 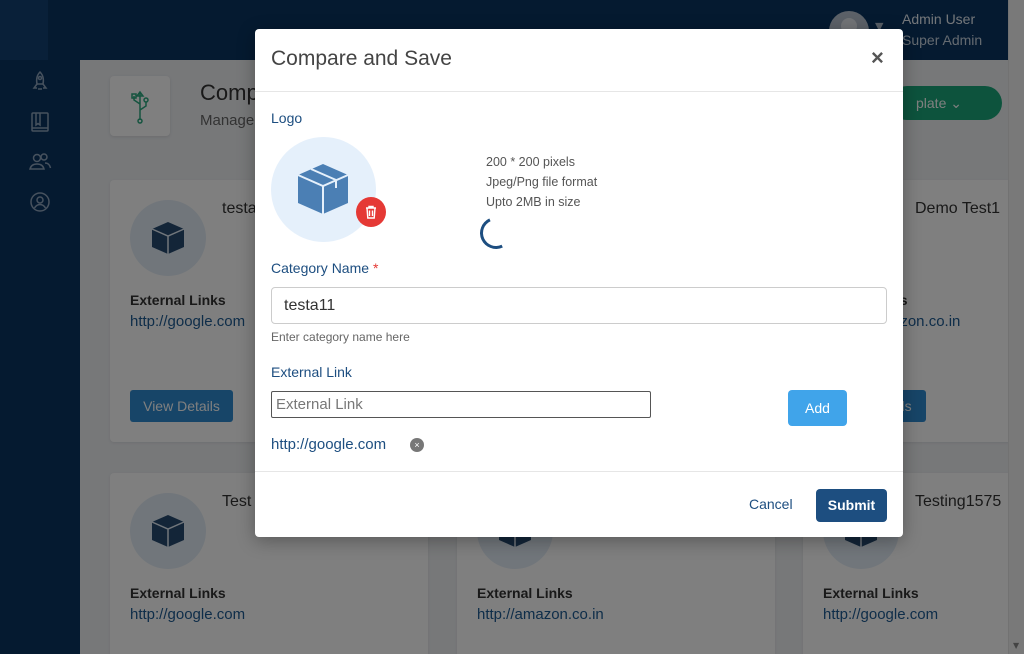 I want to click on category-name-label: Category Name *, so click(x=324, y=268).